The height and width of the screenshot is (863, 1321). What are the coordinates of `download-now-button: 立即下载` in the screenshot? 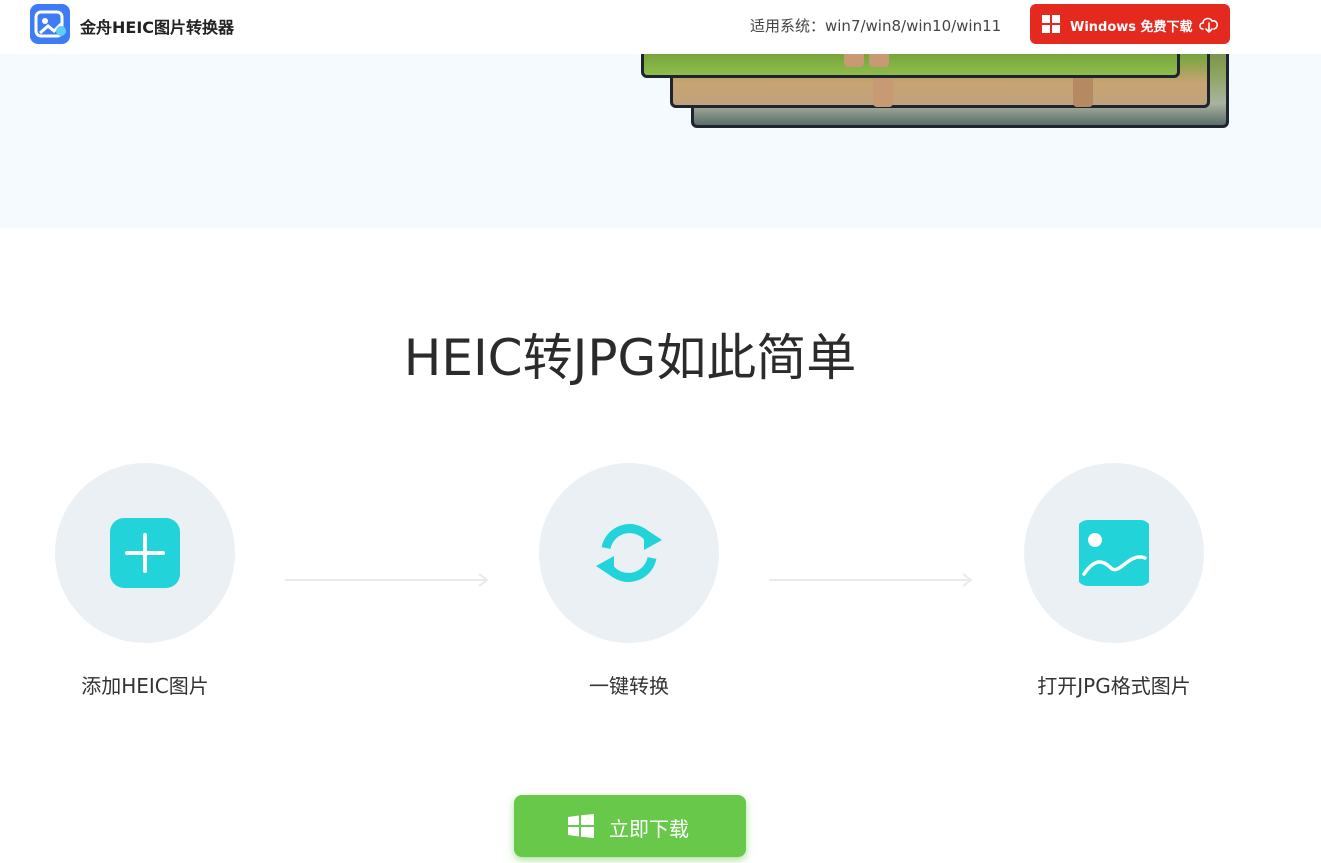 It's located at (630, 826).